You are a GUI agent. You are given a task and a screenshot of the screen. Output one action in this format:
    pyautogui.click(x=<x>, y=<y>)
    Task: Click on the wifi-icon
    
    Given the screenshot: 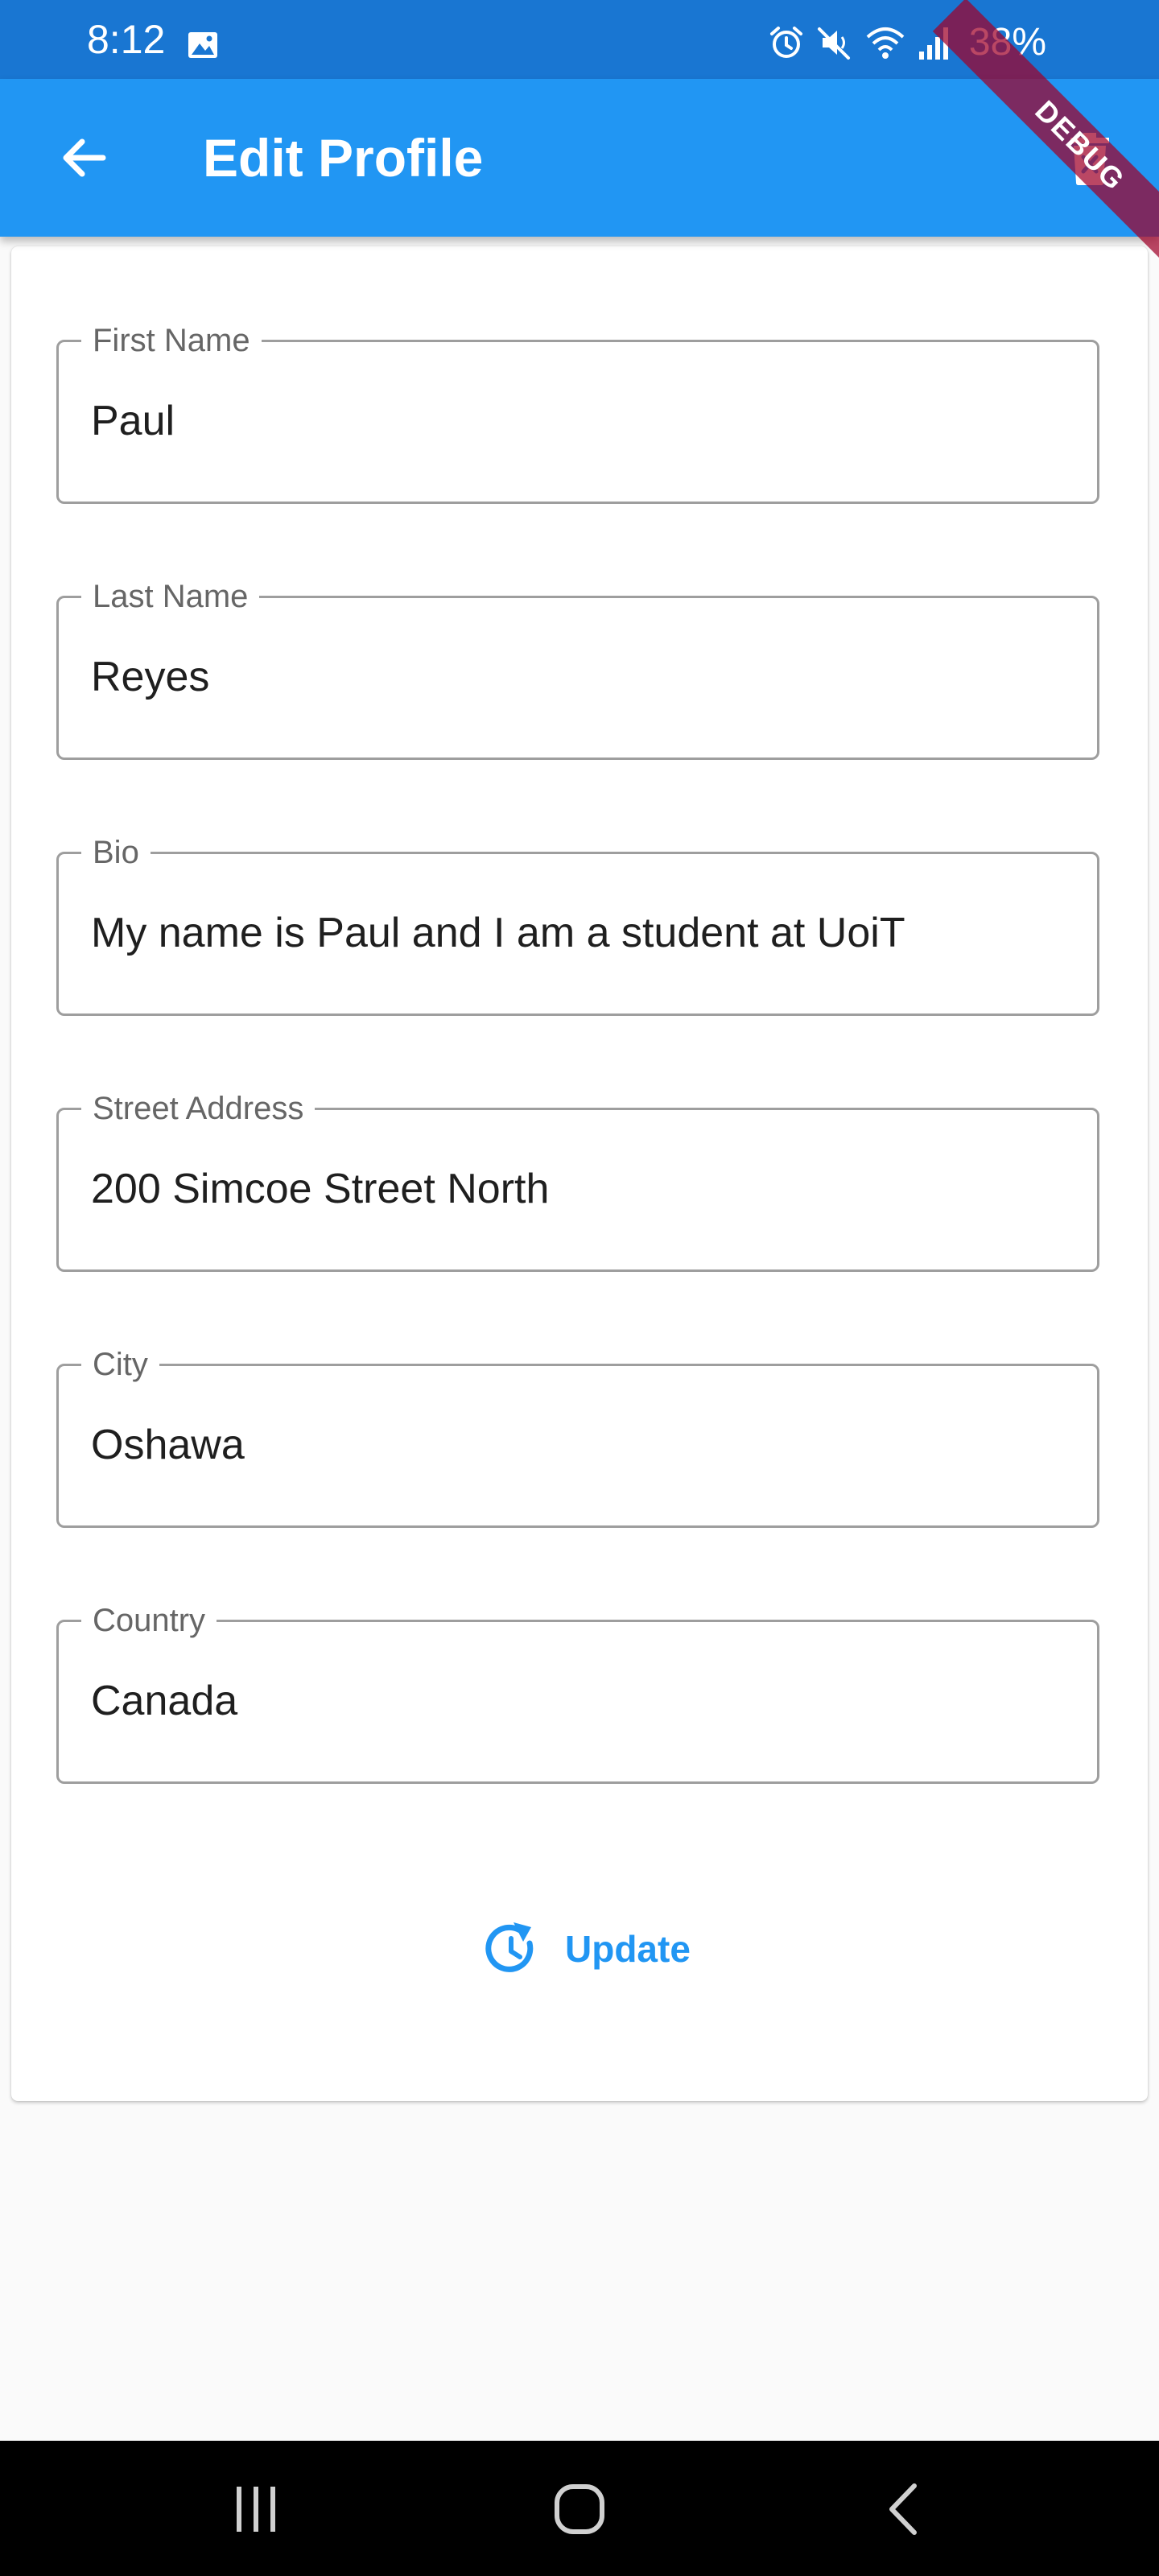 What is the action you would take?
    pyautogui.click(x=885, y=43)
    